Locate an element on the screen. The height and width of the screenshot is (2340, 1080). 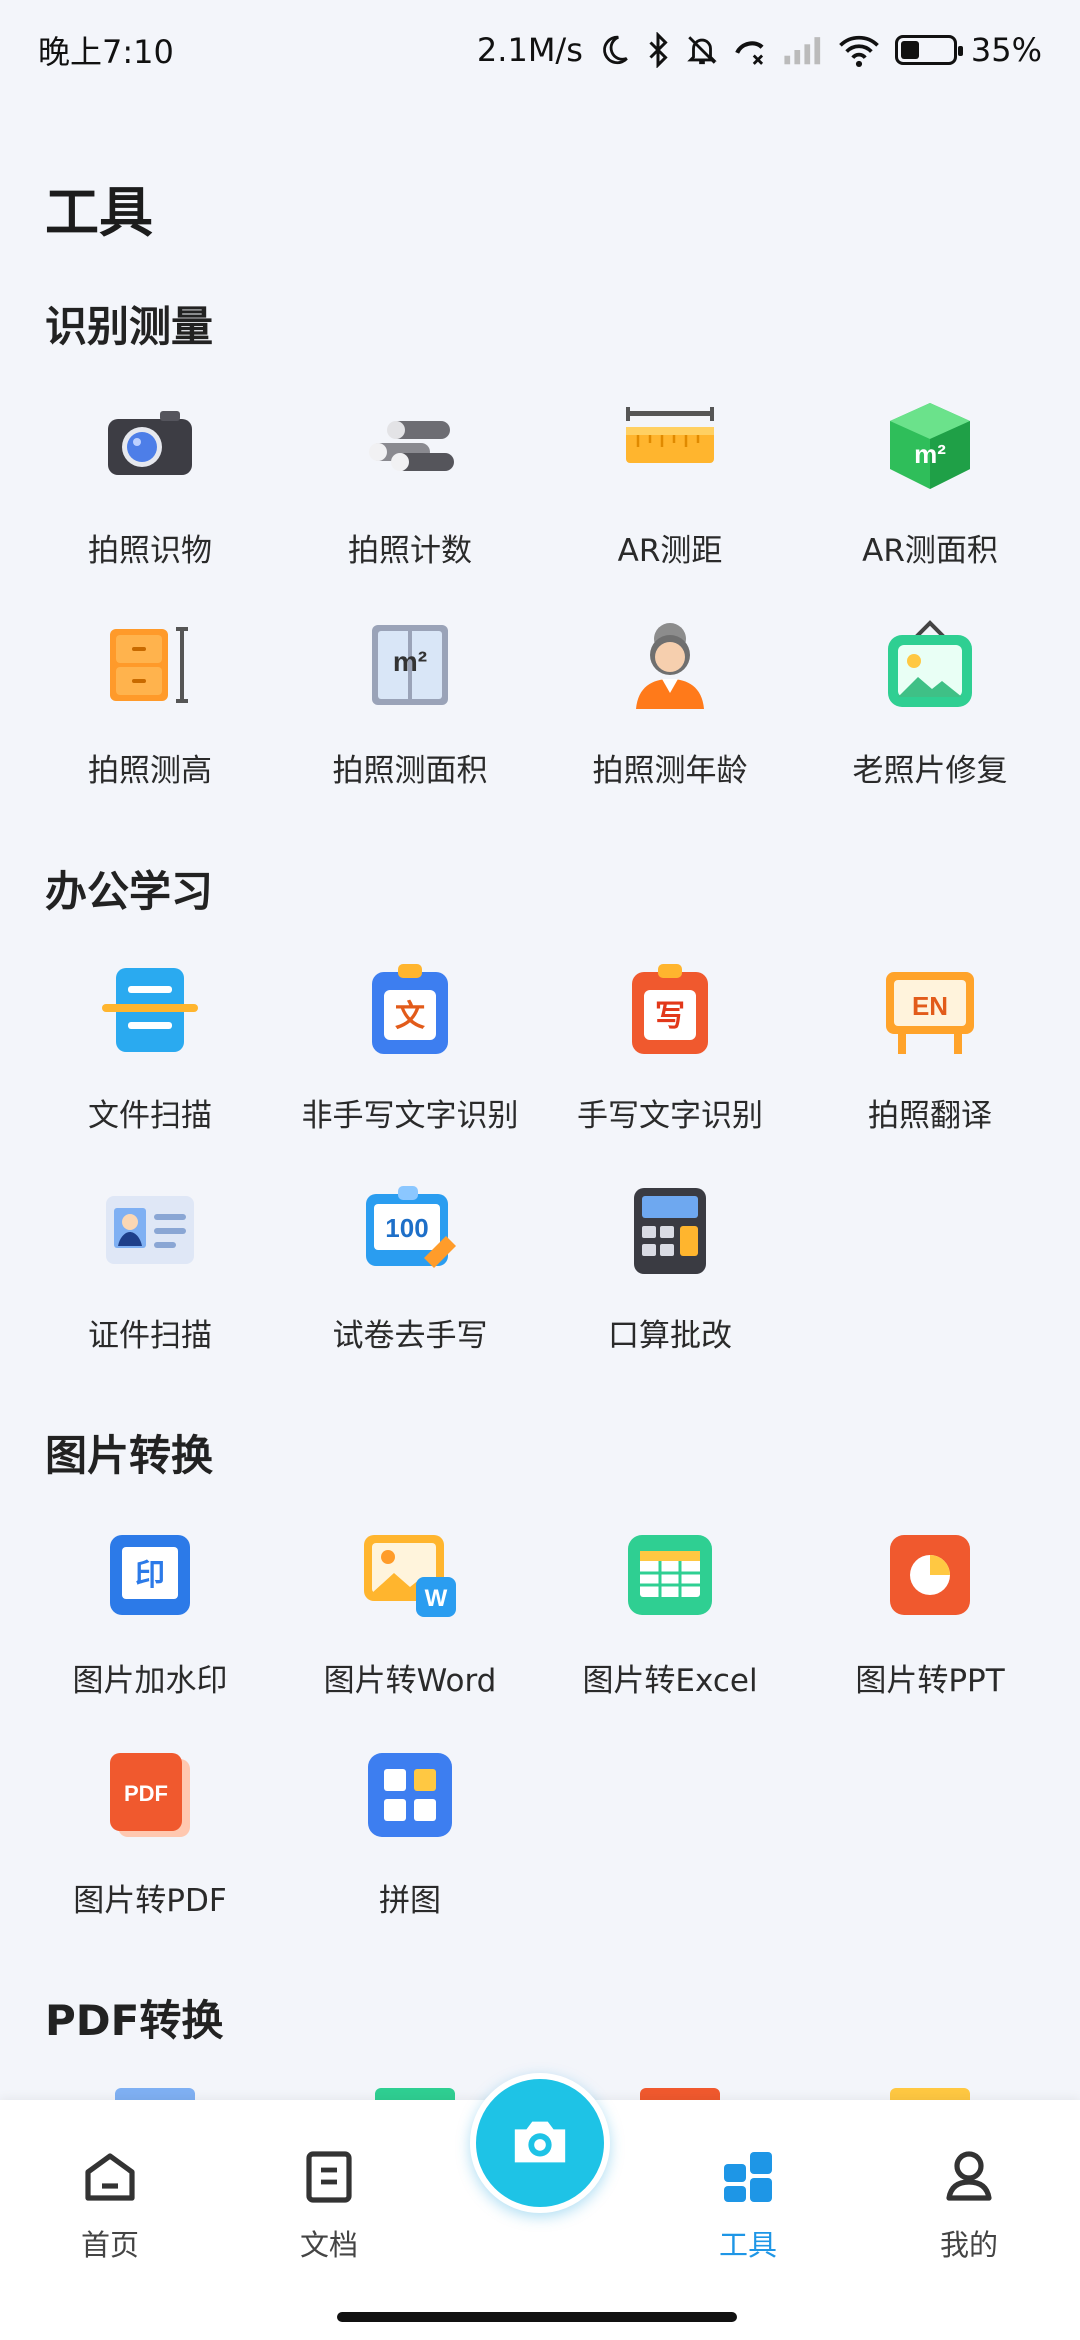
status-bar: 晚上7:10 2.1M/s 35% is located at coordinates (540, 50).